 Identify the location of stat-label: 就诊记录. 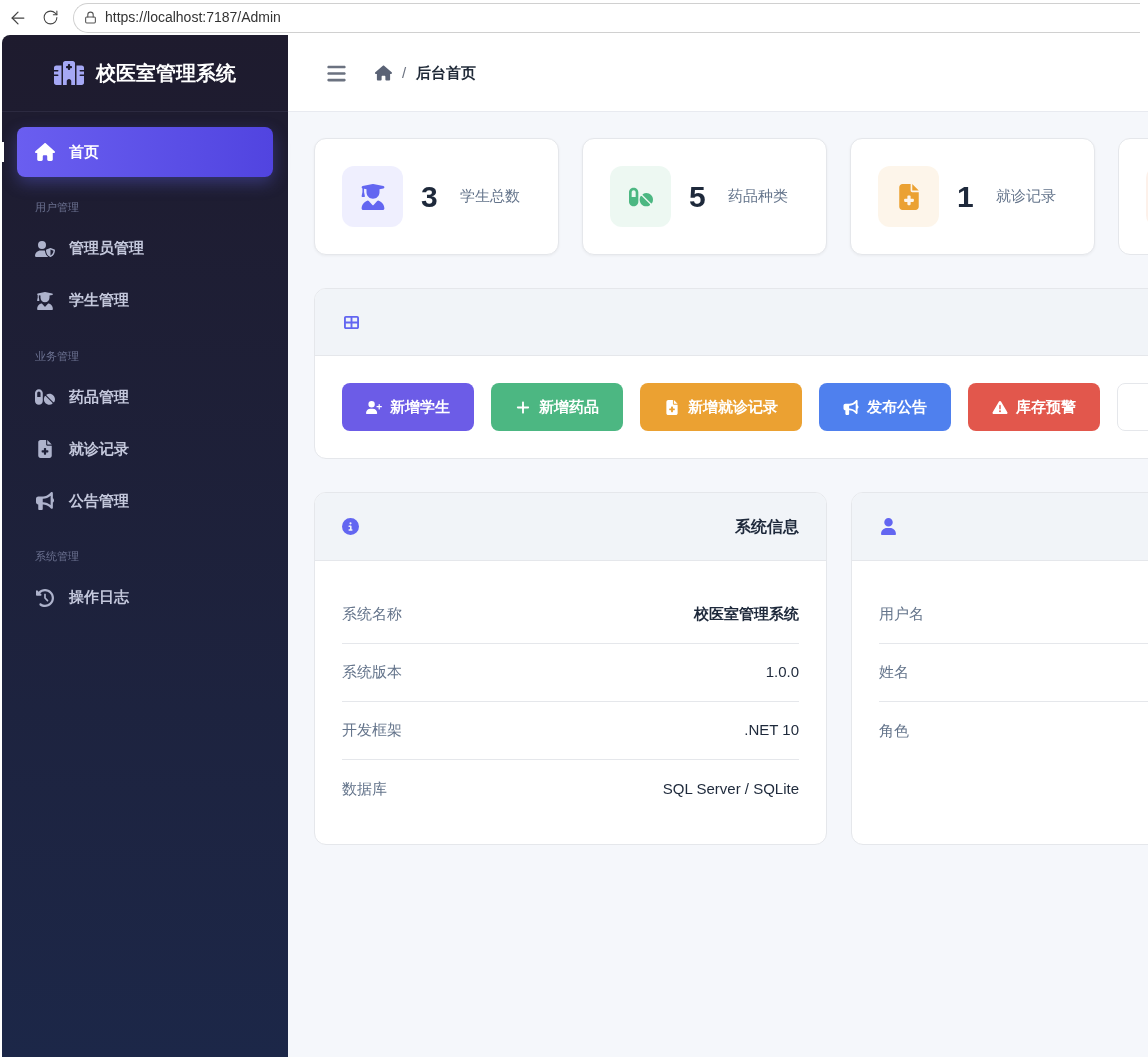
(1025, 196).